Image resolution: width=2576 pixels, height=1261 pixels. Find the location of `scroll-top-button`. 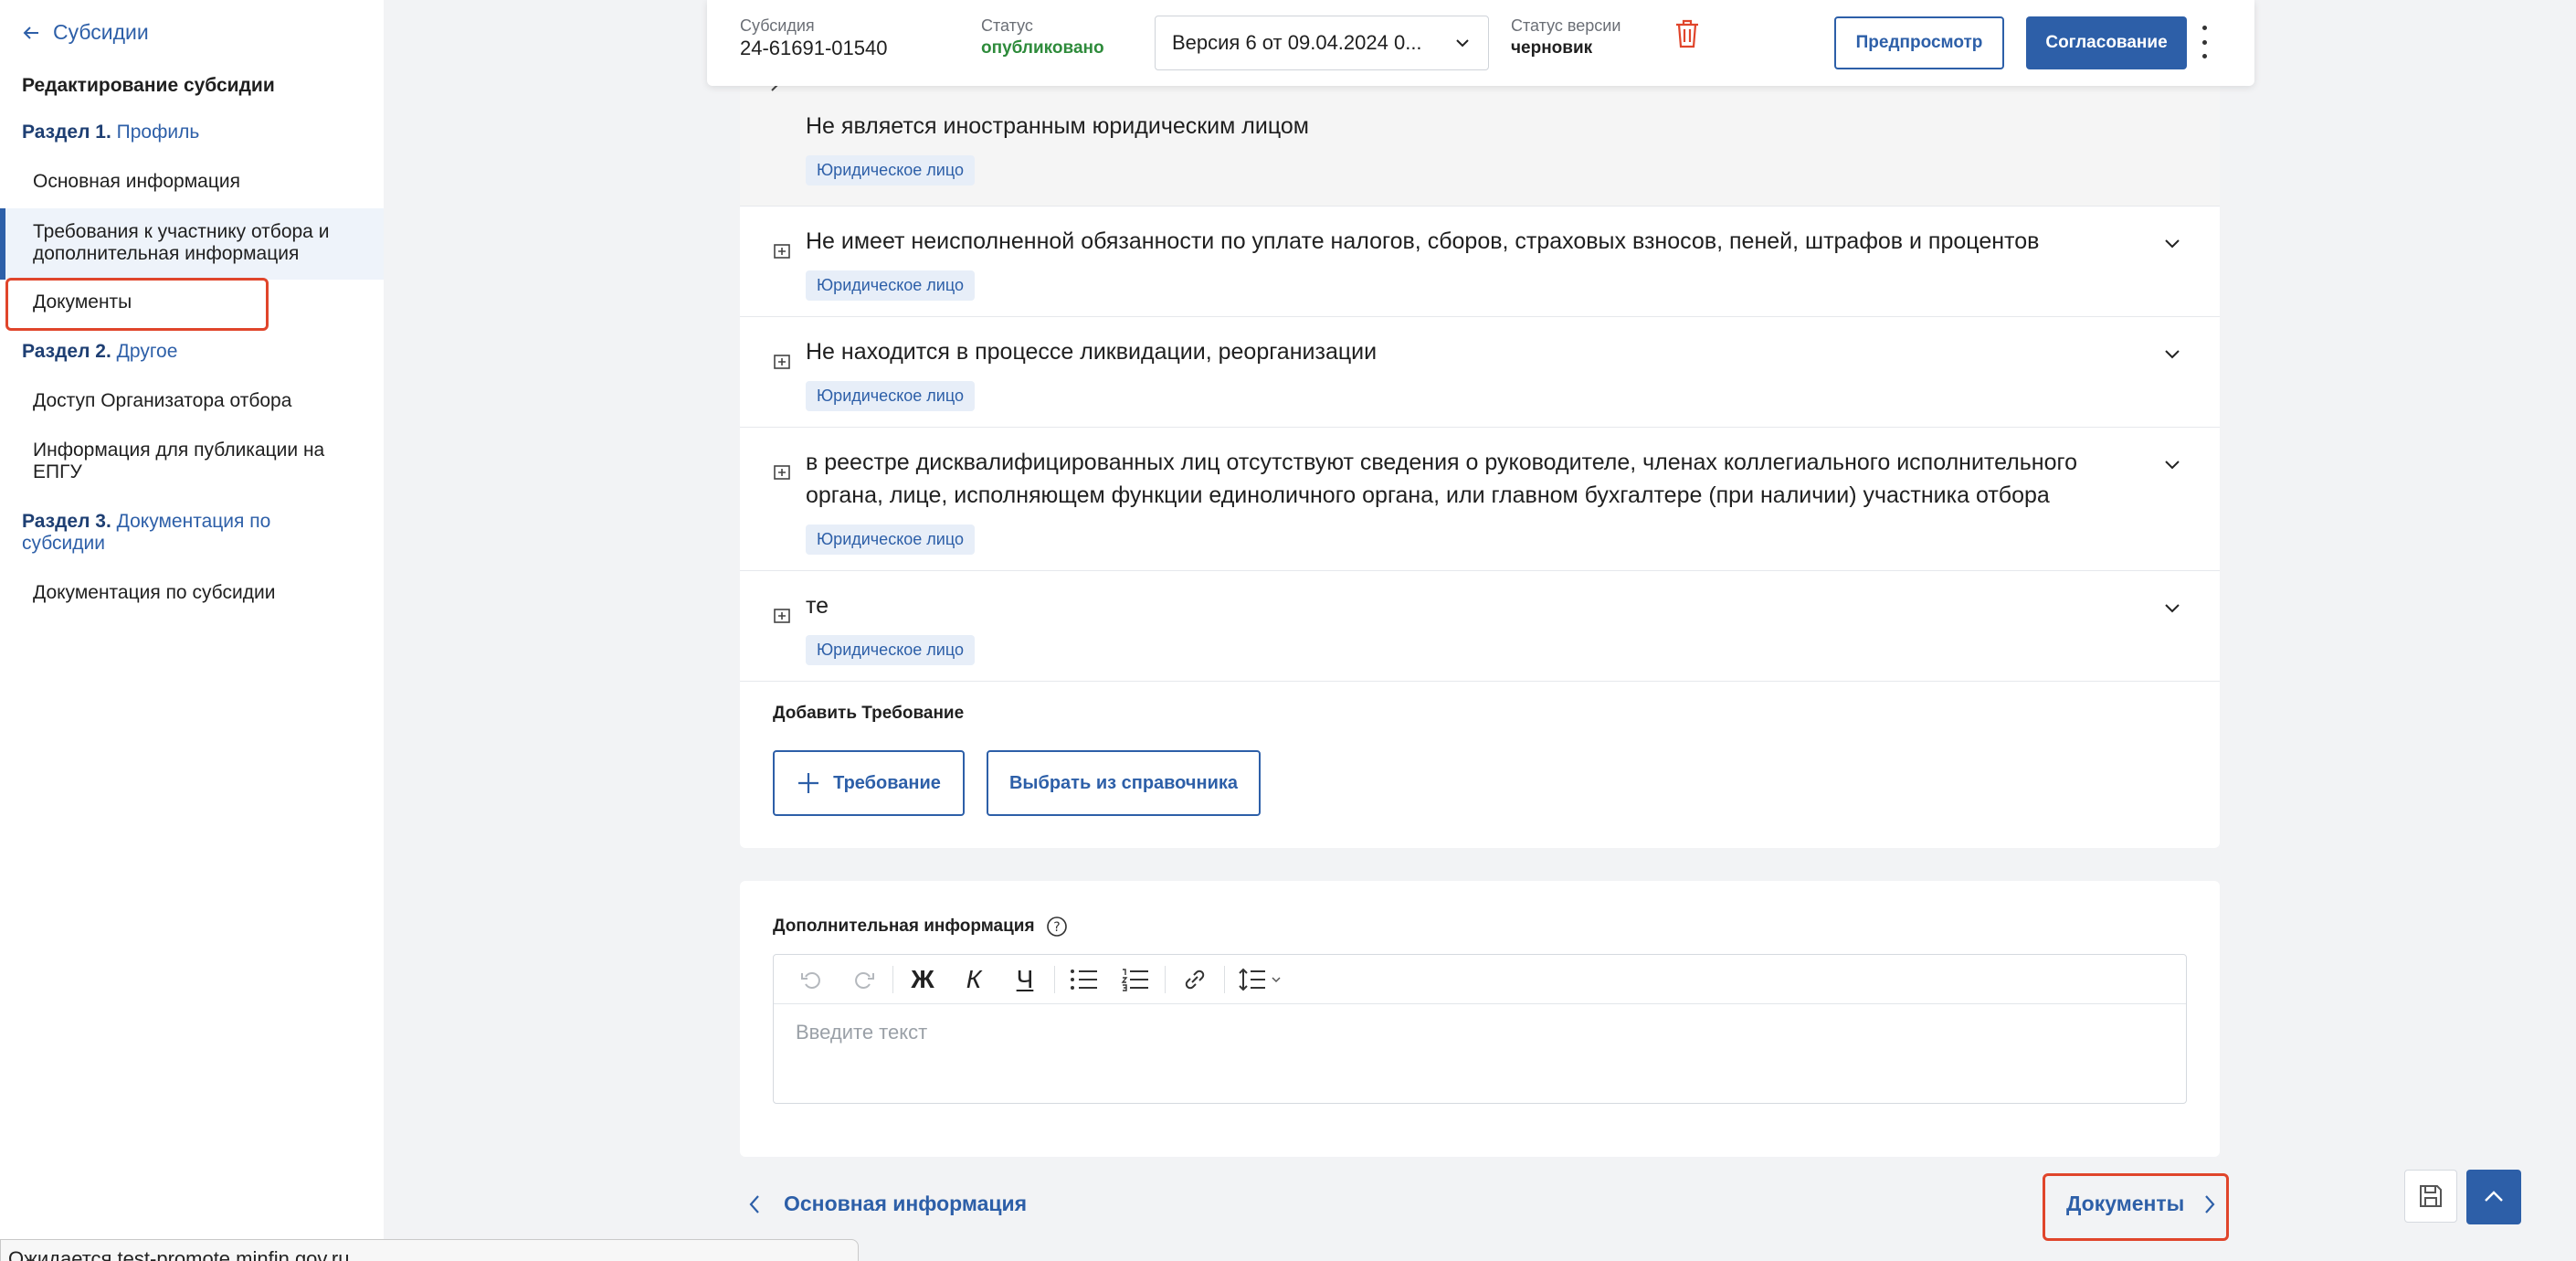

scroll-top-button is located at coordinates (2493, 1197).